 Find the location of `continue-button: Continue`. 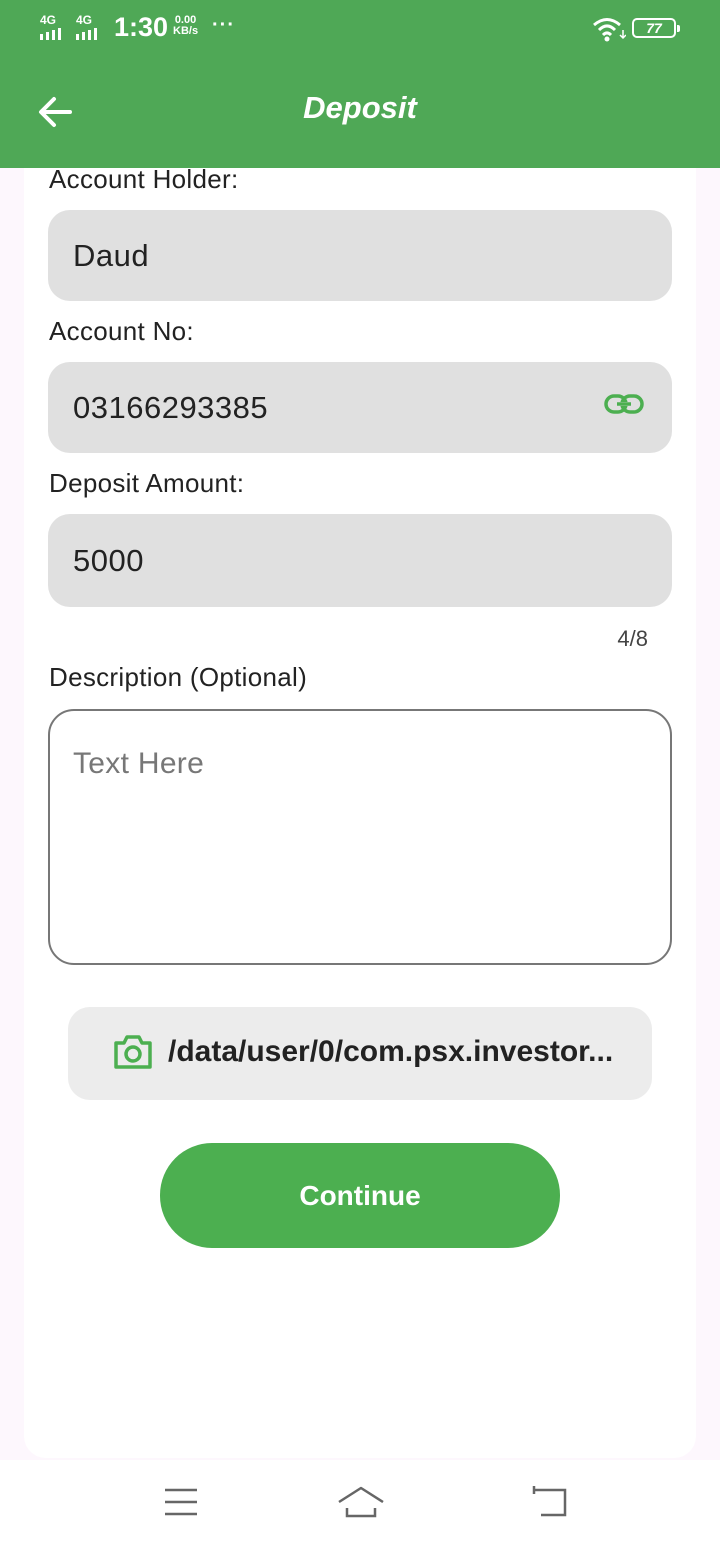

continue-button: Continue is located at coordinates (360, 1195).